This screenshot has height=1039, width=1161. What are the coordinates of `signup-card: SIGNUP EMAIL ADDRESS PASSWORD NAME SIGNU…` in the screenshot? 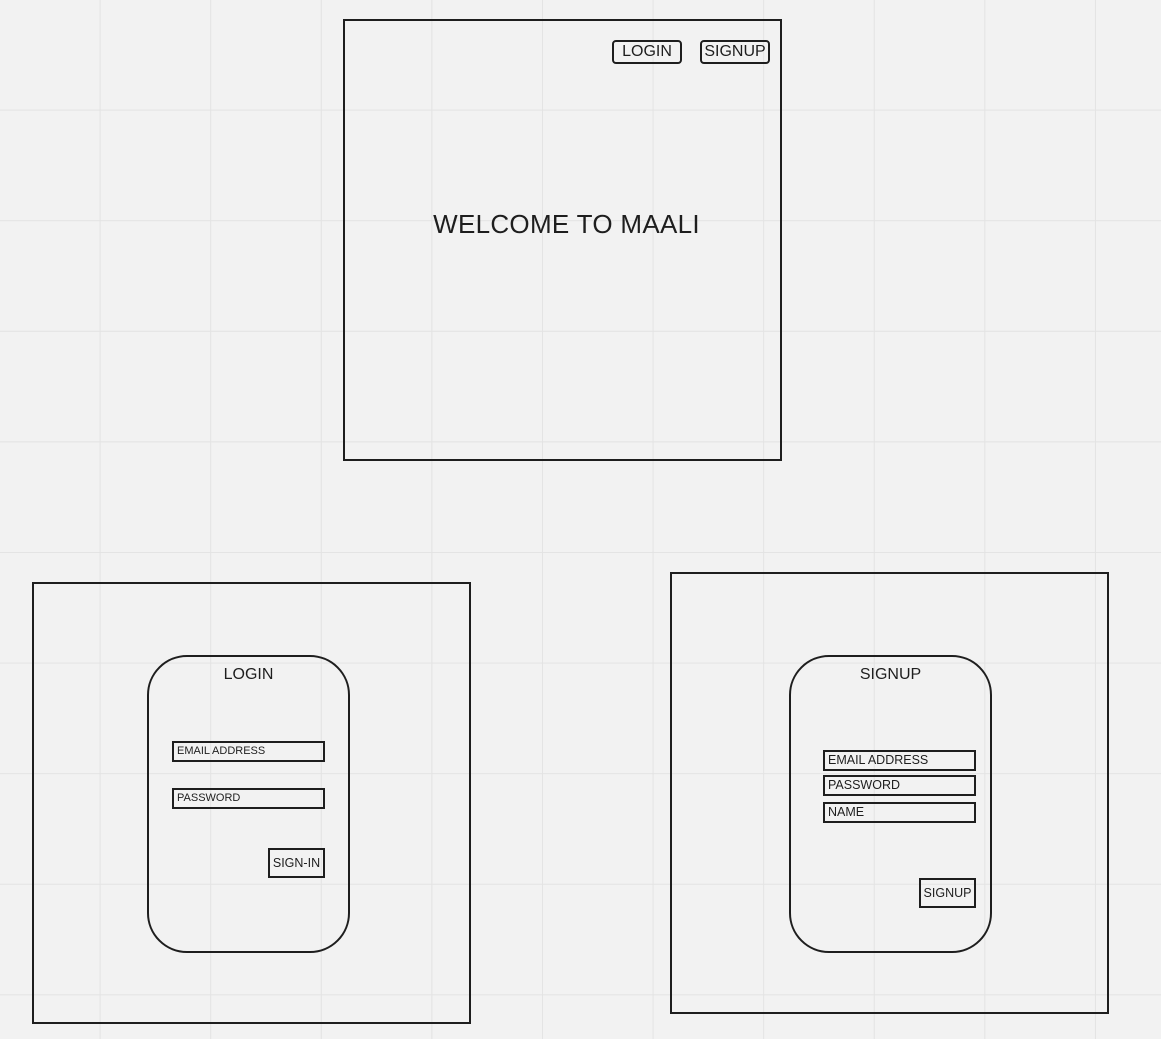 It's located at (890, 804).